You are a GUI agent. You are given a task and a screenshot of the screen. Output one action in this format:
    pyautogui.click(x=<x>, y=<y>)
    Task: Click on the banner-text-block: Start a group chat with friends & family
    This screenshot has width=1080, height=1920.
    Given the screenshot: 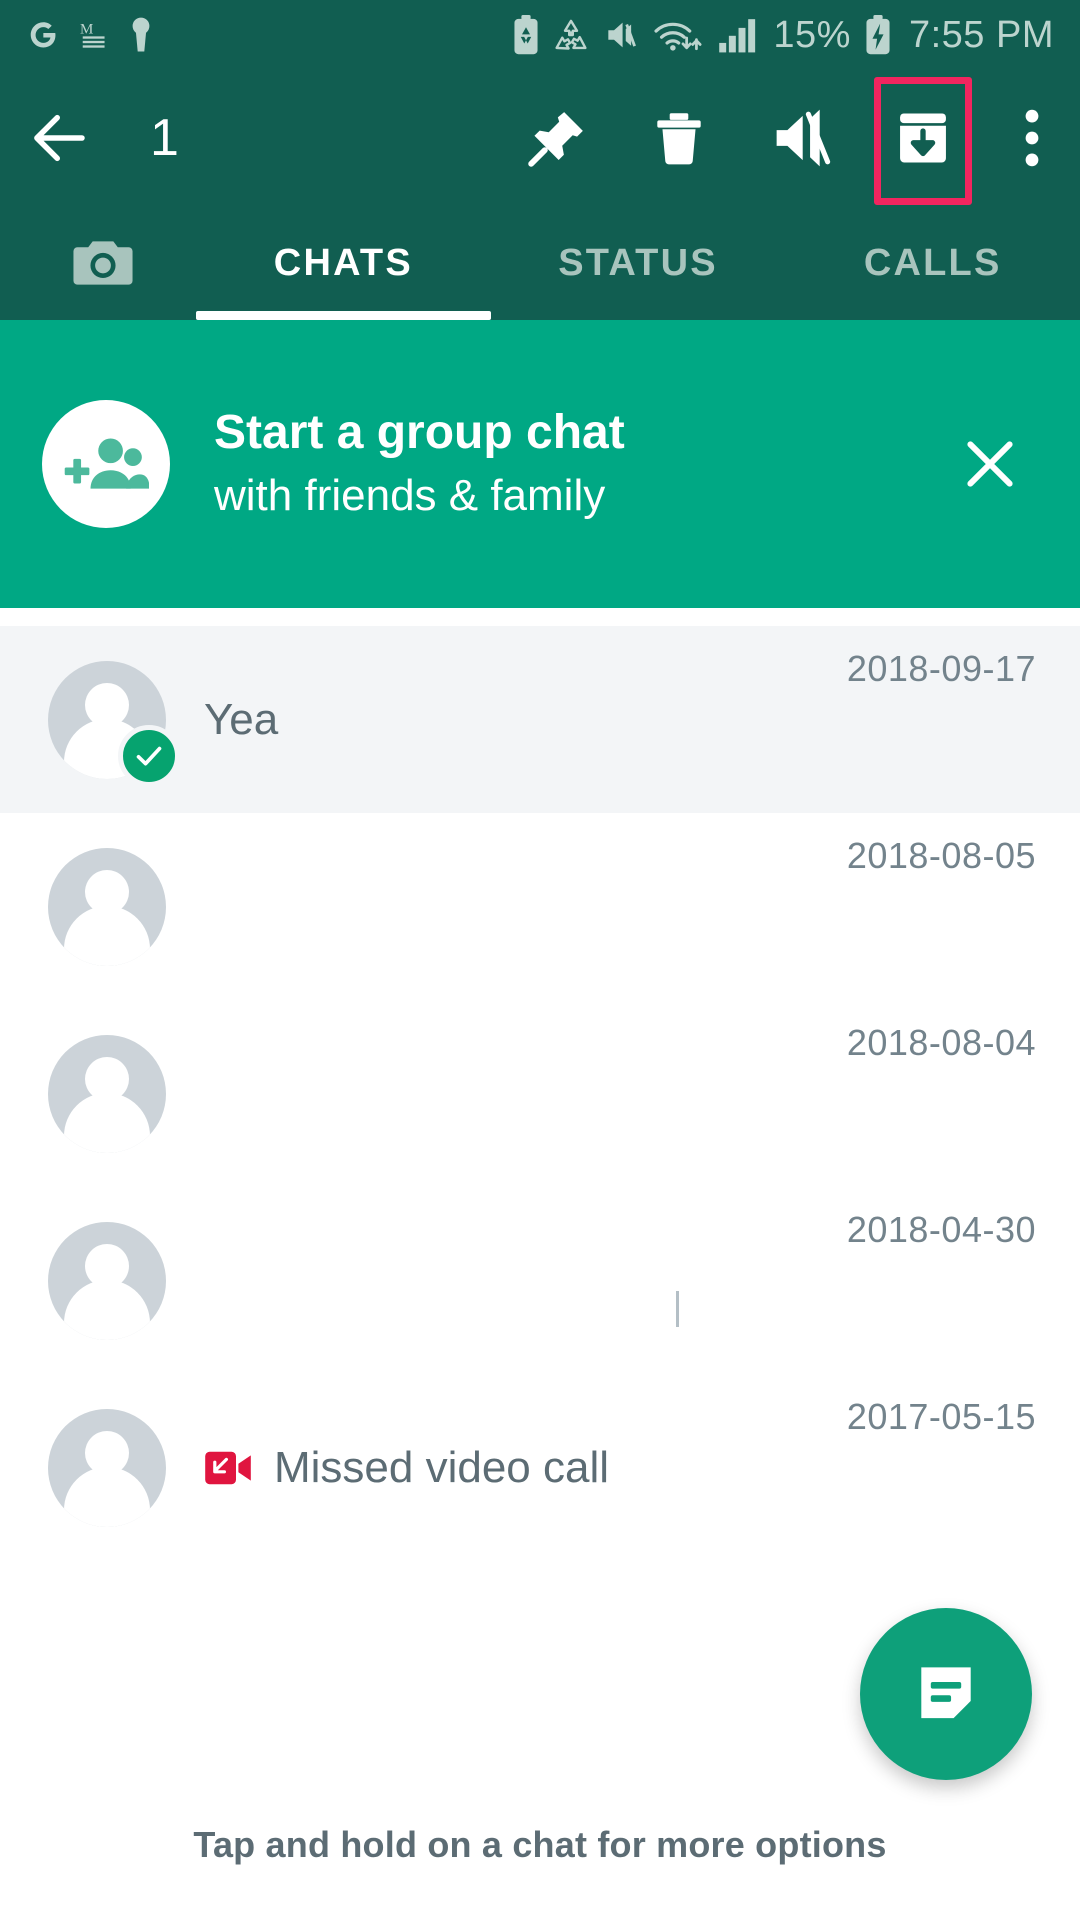 What is the action you would take?
    pyautogui.click(x=419, y=464)
    